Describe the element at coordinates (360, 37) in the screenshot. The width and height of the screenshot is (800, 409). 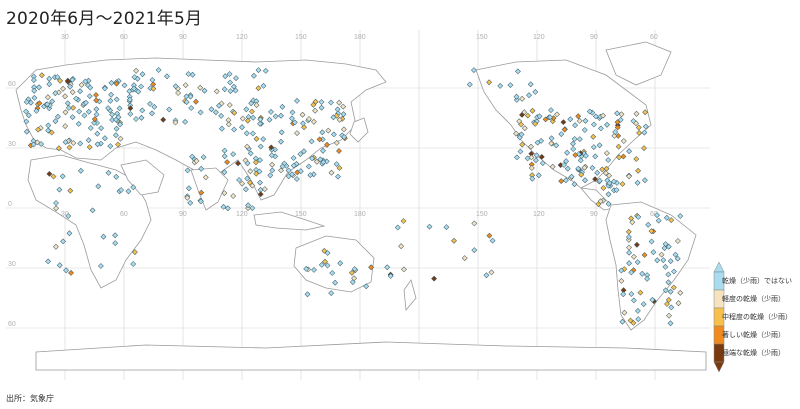
I see `lon-top-180: 180` at that location.